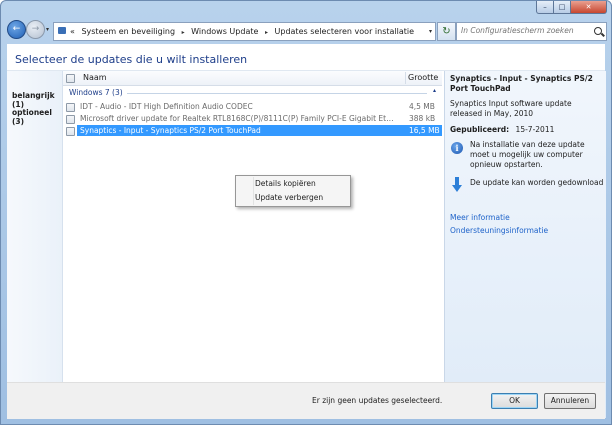 This screenshot has width=612, height=425. Describe the element at coordinates (306, 8) in the screenshot. I see `title-bar: – □ ✕` at that location.